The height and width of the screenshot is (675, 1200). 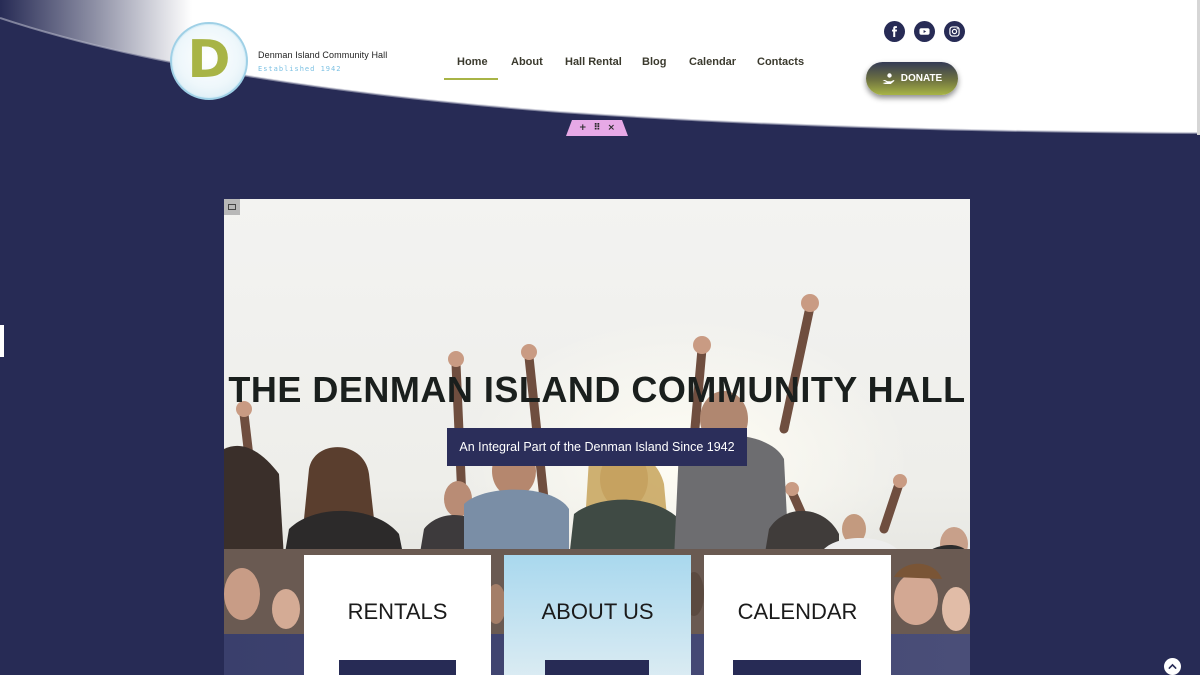 What do you see at coordinates (397, 667) in the screenshot?
I see `rentals-card-button` at bounding box center [397, 667].